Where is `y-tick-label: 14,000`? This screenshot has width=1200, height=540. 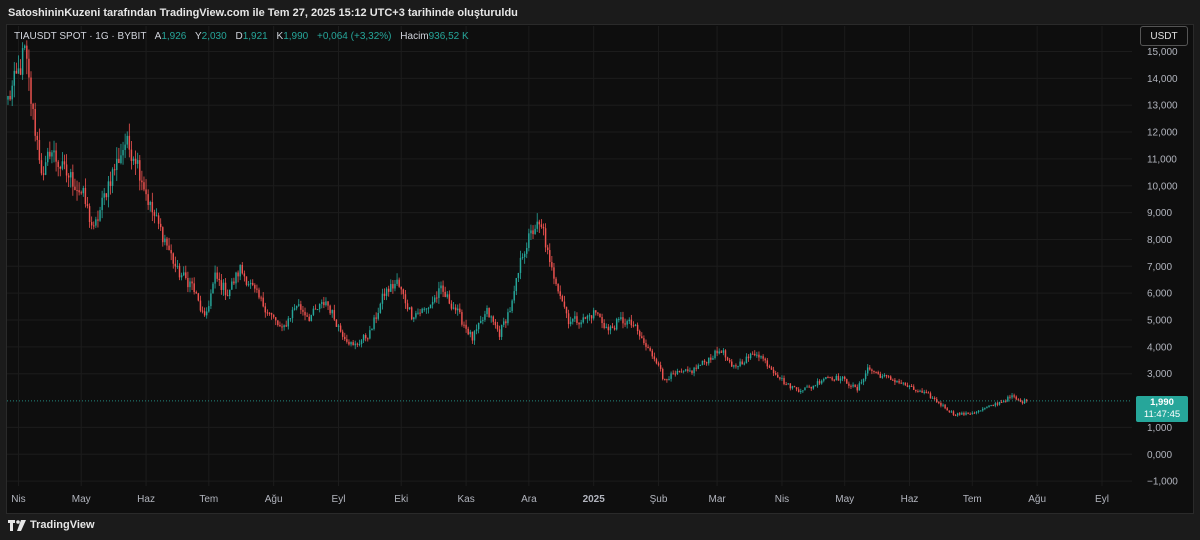
y-tick-label: 14,000 is located at coordinates (1162, 79).